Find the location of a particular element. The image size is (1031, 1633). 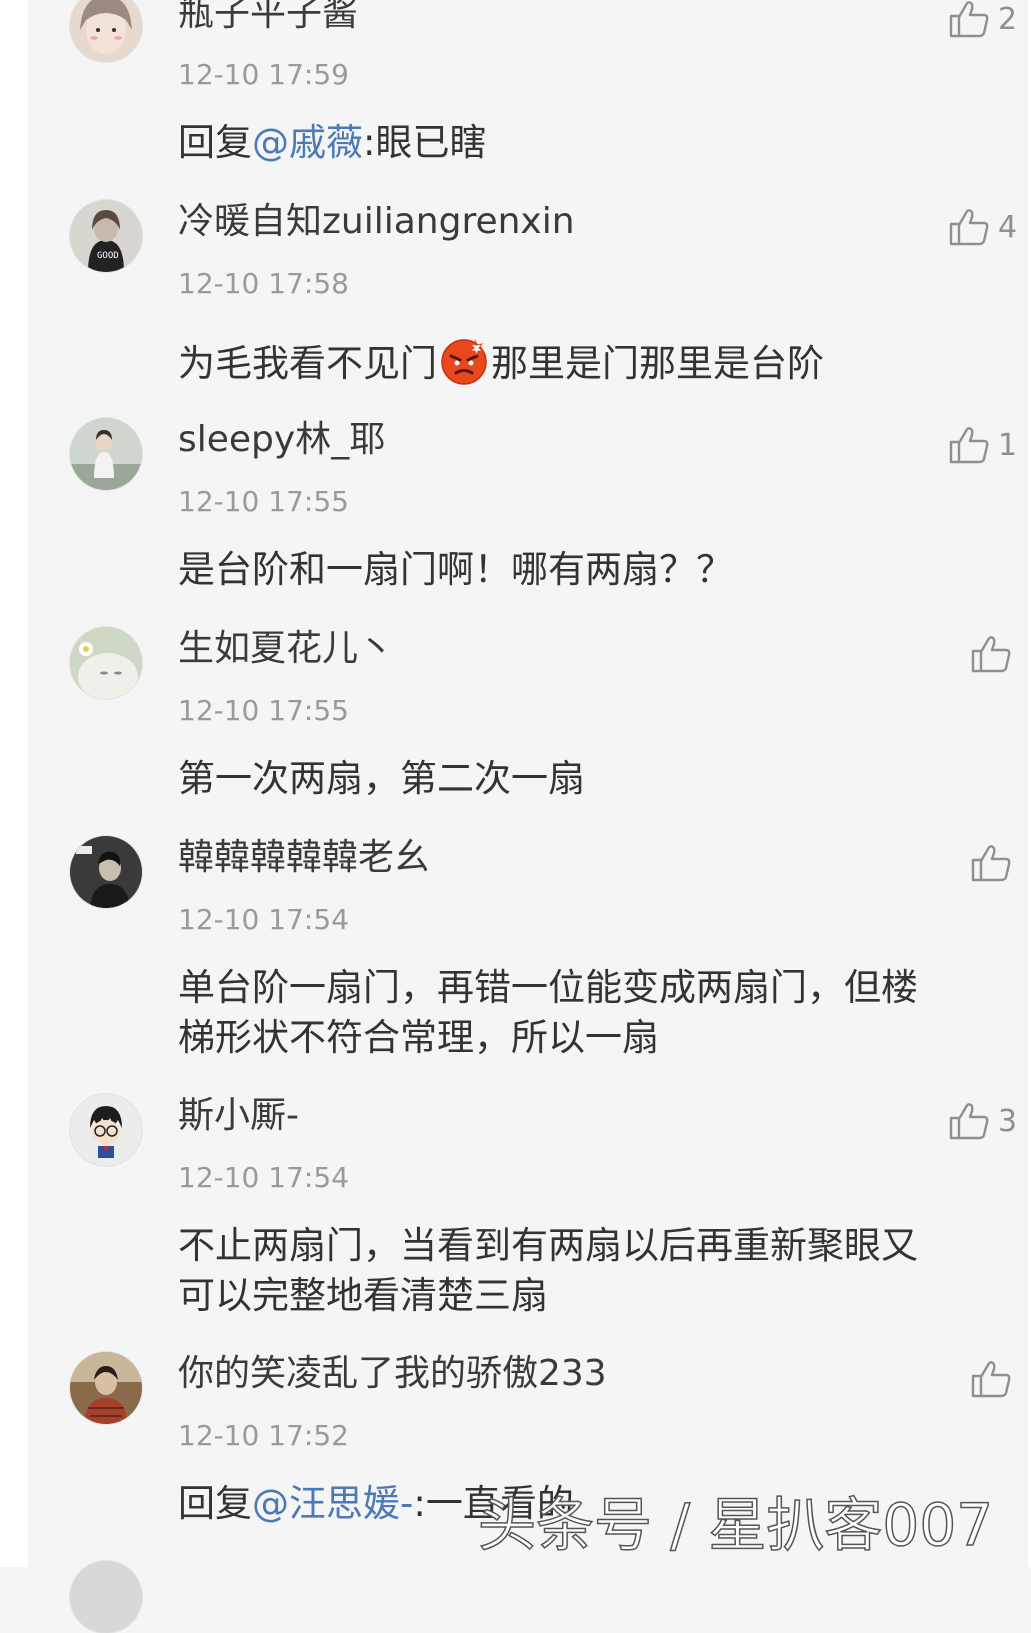

svg-text: GOOD is located at coordinates (108, 256).